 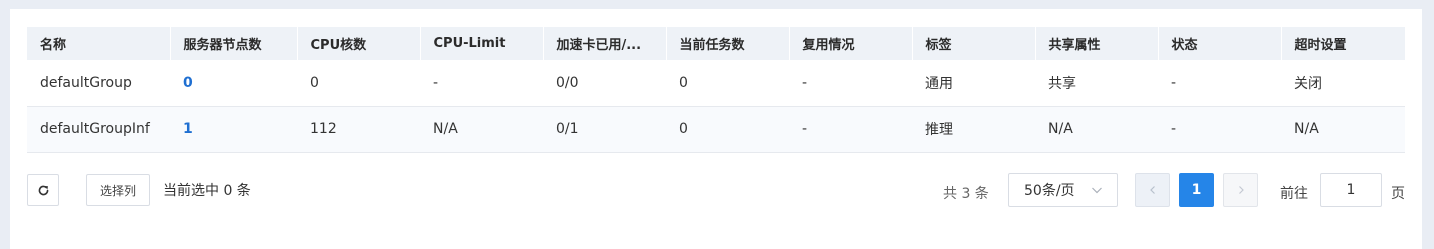 What do you see at coordinates (436, 82) in the screenshot?
I see `cell-cpu-limit: -` at bounding box center [436, 82].